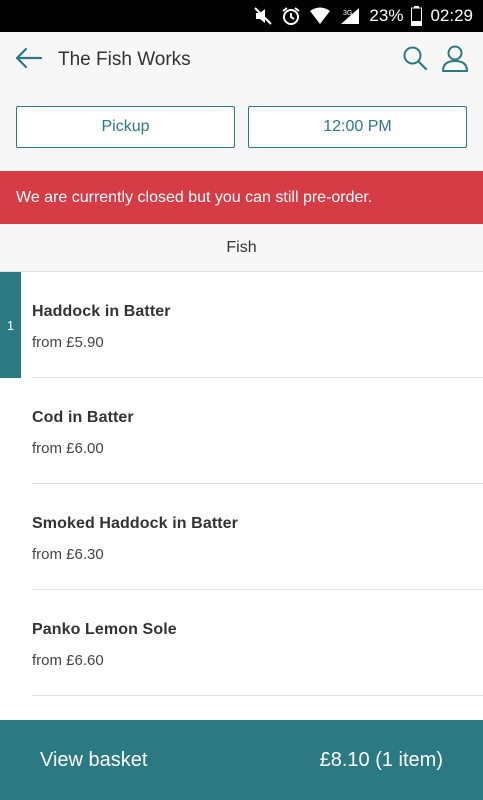 This screenshot has height=800, width=483. What do you see at coordinates (241, 537) in the screenshot?
I see `menu-item: Smoked Haddock in Batter from £6.30` at bounding box center [241, 537].